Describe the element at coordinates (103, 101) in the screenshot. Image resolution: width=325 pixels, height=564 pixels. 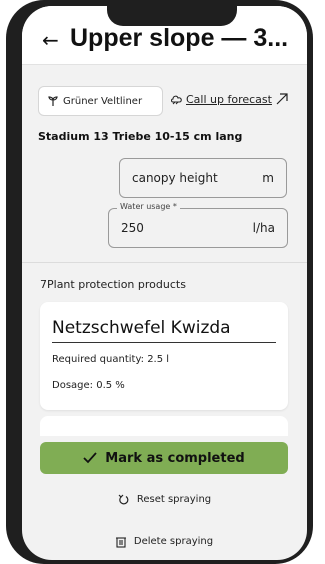
I see `variety-label: Grüner Veltliner` at that location.